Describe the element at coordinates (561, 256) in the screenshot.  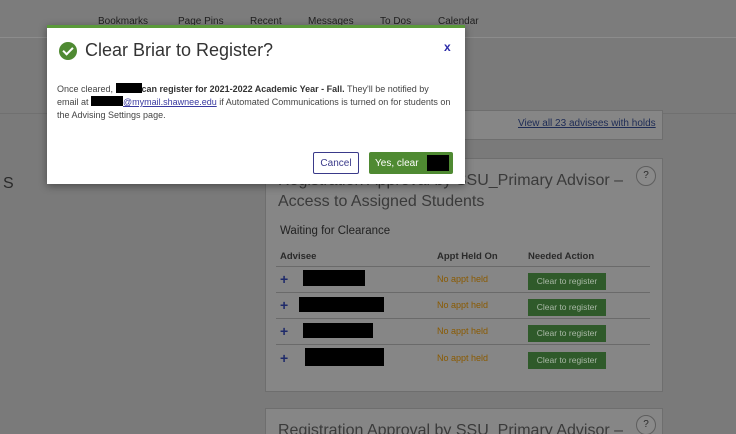
I see `column-header-action: Needed Action` at that location.